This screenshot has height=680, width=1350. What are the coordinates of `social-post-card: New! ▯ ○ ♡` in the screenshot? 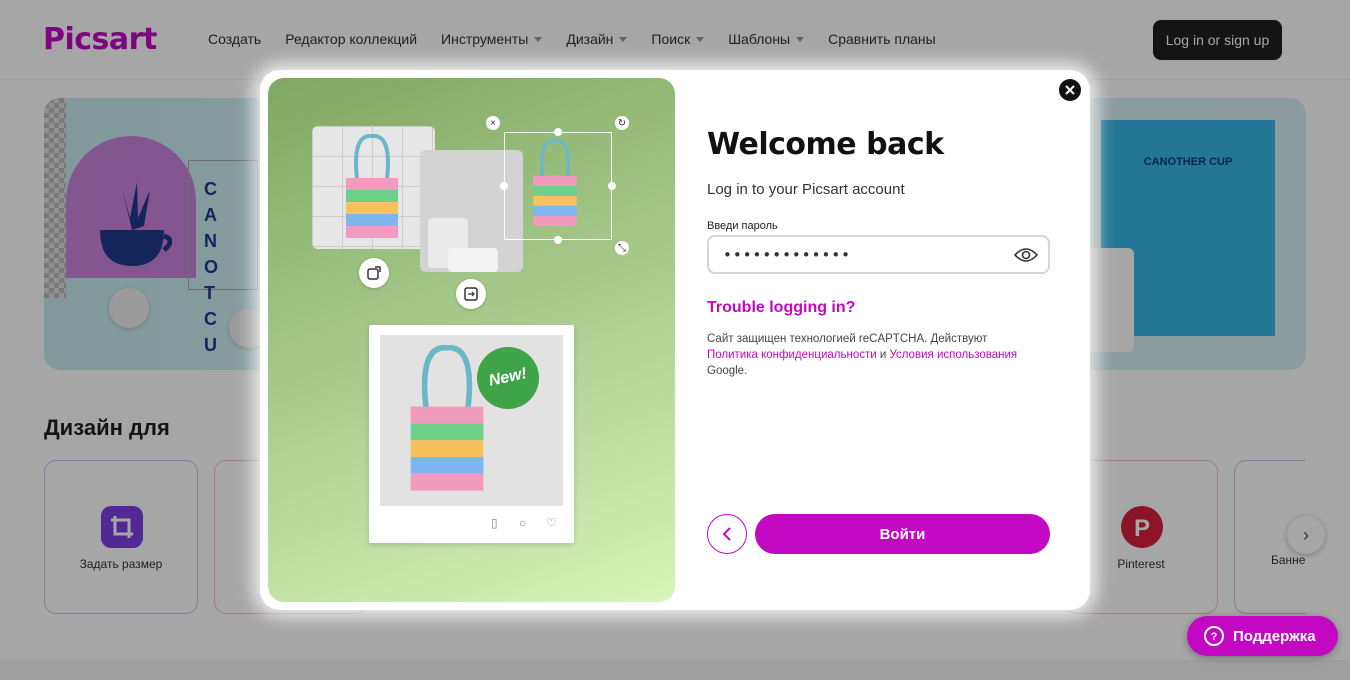 It's located at (471, 434).